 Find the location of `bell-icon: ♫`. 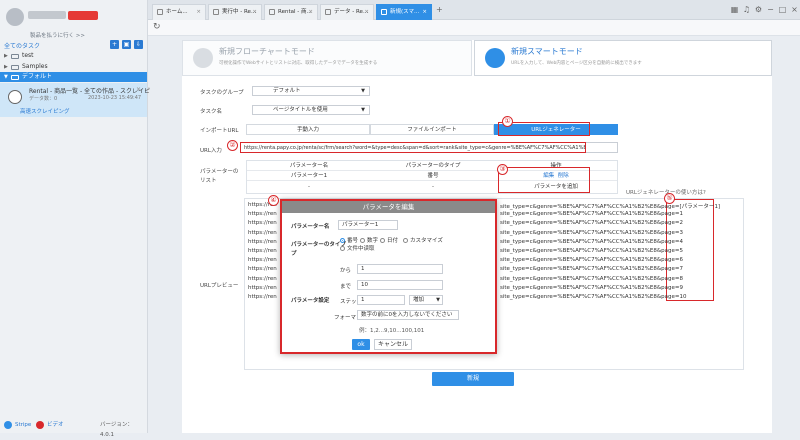

bell-icon: ♫ is located at coordinates (746, 9).